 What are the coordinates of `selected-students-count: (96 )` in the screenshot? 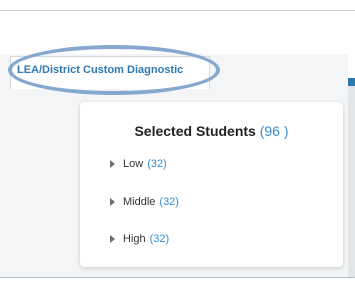 It's located at (274, 131).